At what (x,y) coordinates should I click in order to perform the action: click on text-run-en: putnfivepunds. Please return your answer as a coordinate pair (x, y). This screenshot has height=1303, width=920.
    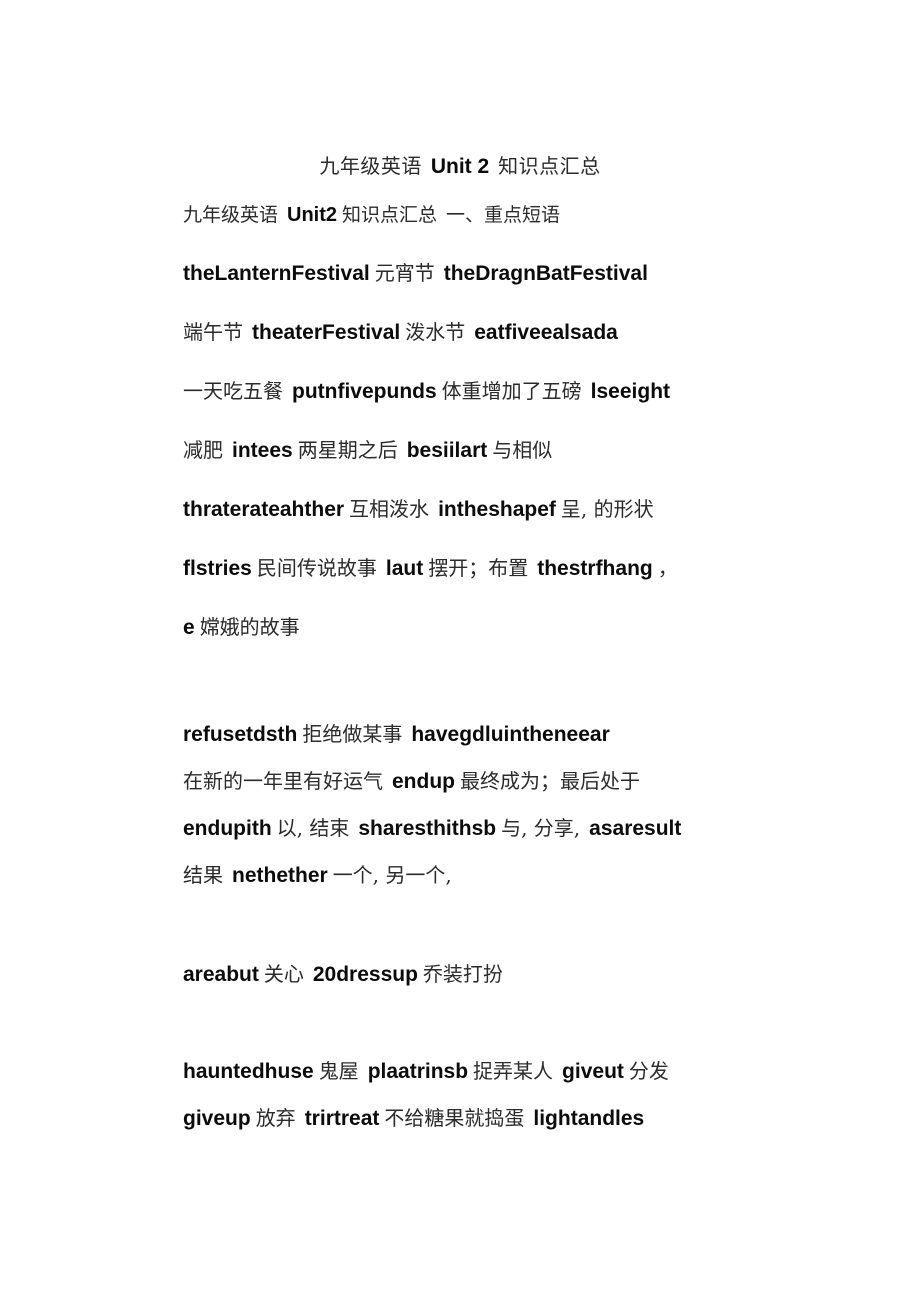
    Looking at the image, I should click on (364, 391).